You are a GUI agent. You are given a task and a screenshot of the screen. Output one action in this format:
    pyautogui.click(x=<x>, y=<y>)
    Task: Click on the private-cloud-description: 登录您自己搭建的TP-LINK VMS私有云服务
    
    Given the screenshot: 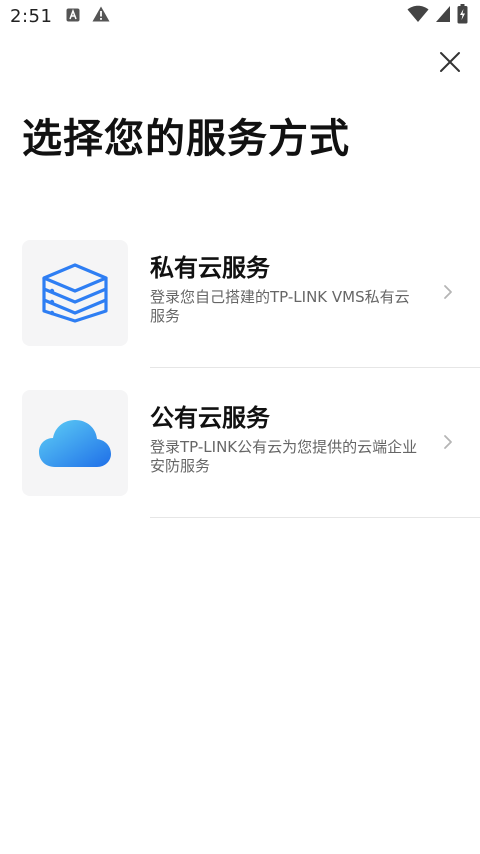 What is the action you would take?
    pyautogui.click(x=280, y=306)
    